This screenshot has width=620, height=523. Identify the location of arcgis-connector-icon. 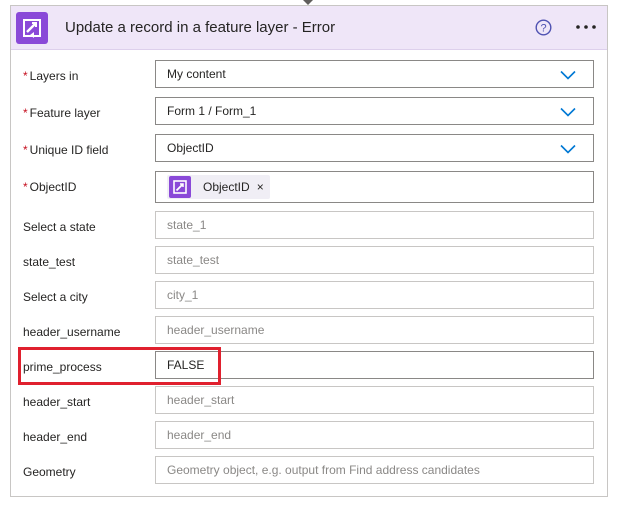
(32, 28).